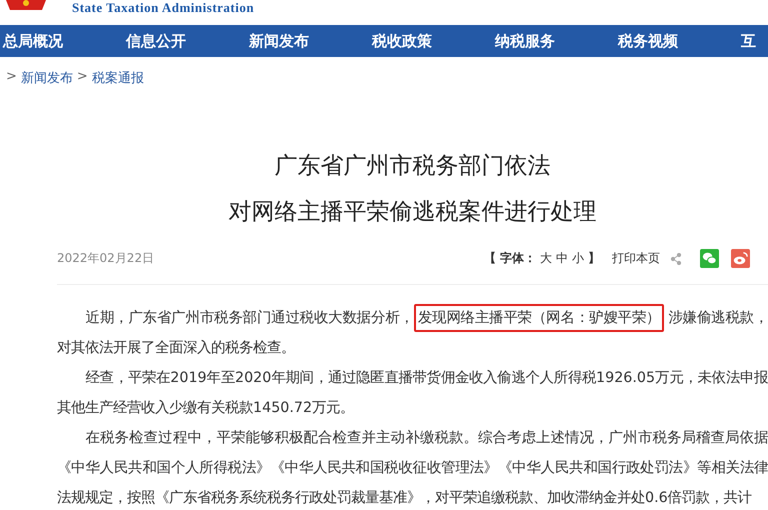 The height and width of the screenshot is (510, 768). Describe the element at coordinates (594, 258) in the screenshot. I see `bracket: 】` at that location.